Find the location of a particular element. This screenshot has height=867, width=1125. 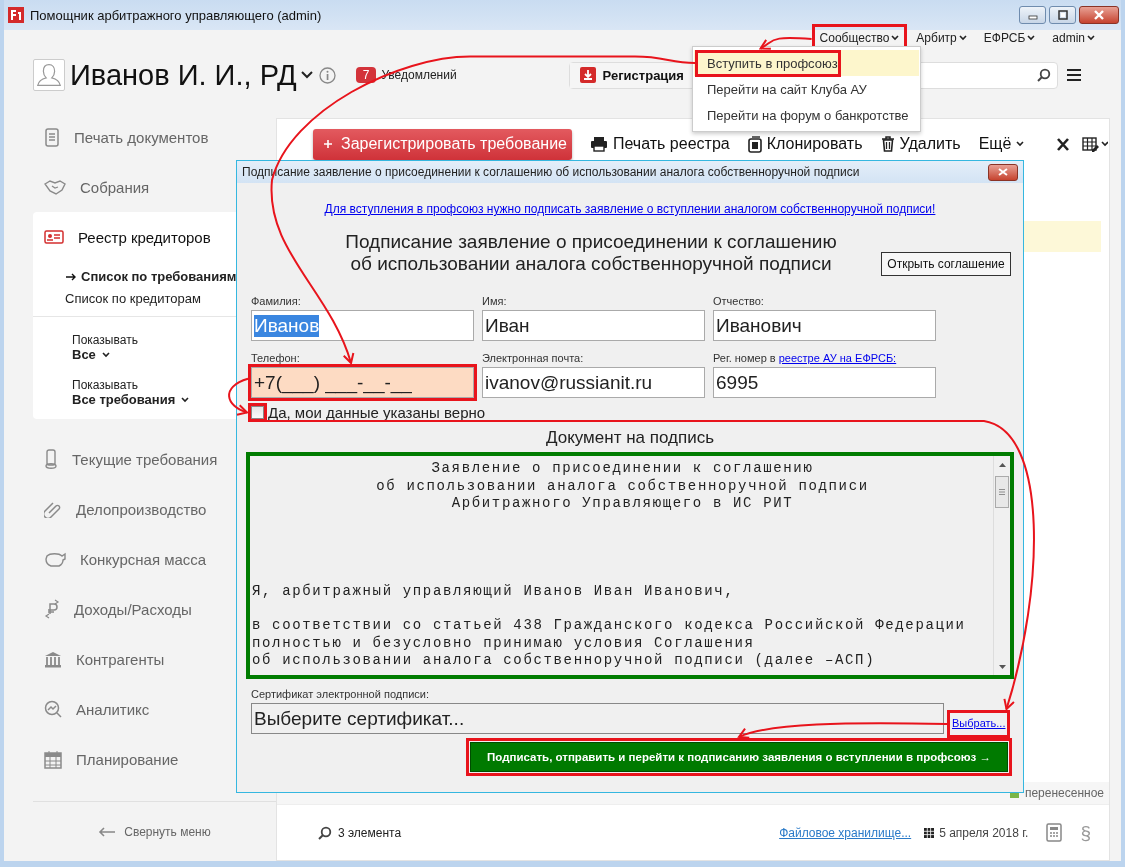

sidebar-item: Текущие требования is located at coordinates (154, 459).